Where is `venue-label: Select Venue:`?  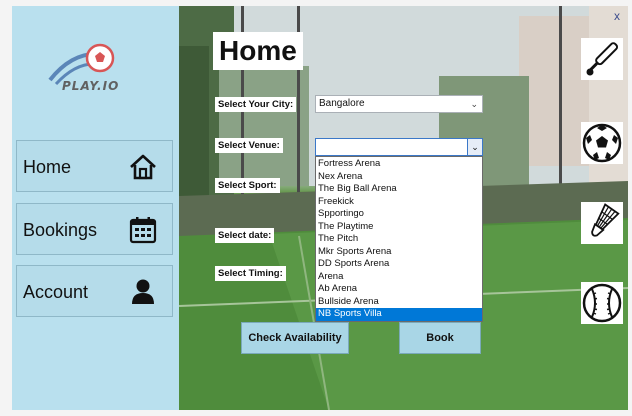
venue-label: Select Venue: is located at coordinates (249, 145).